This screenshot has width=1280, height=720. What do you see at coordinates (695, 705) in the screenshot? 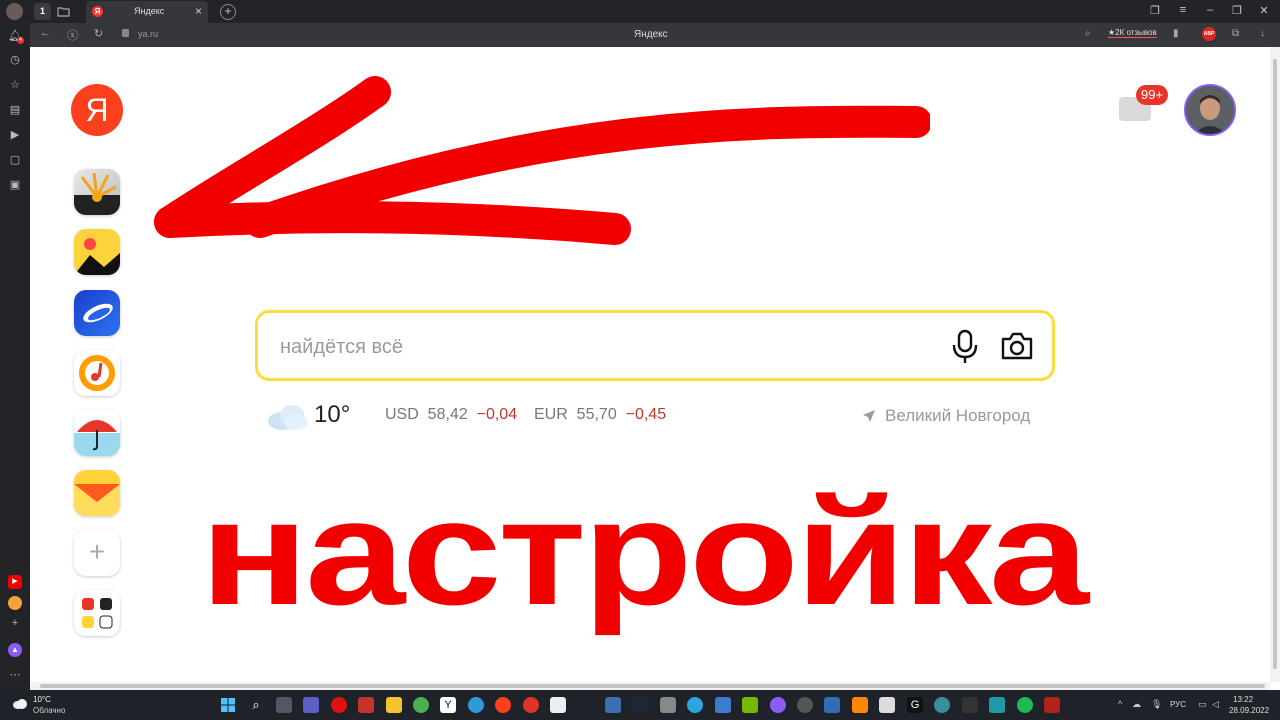
I see `telegram-icon` at bounding box center [695, 705].